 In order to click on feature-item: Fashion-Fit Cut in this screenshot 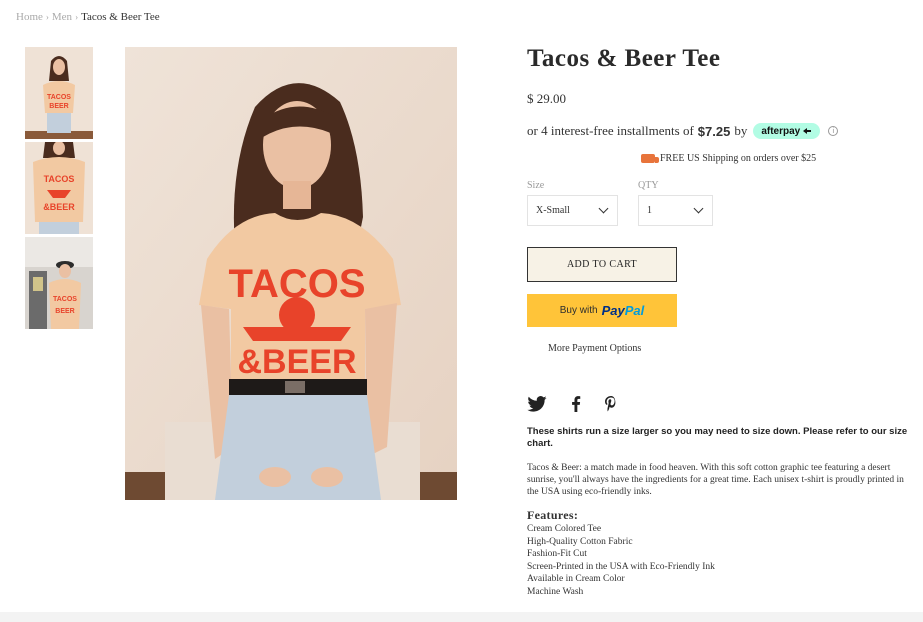, I will do `click(557, 554)`.